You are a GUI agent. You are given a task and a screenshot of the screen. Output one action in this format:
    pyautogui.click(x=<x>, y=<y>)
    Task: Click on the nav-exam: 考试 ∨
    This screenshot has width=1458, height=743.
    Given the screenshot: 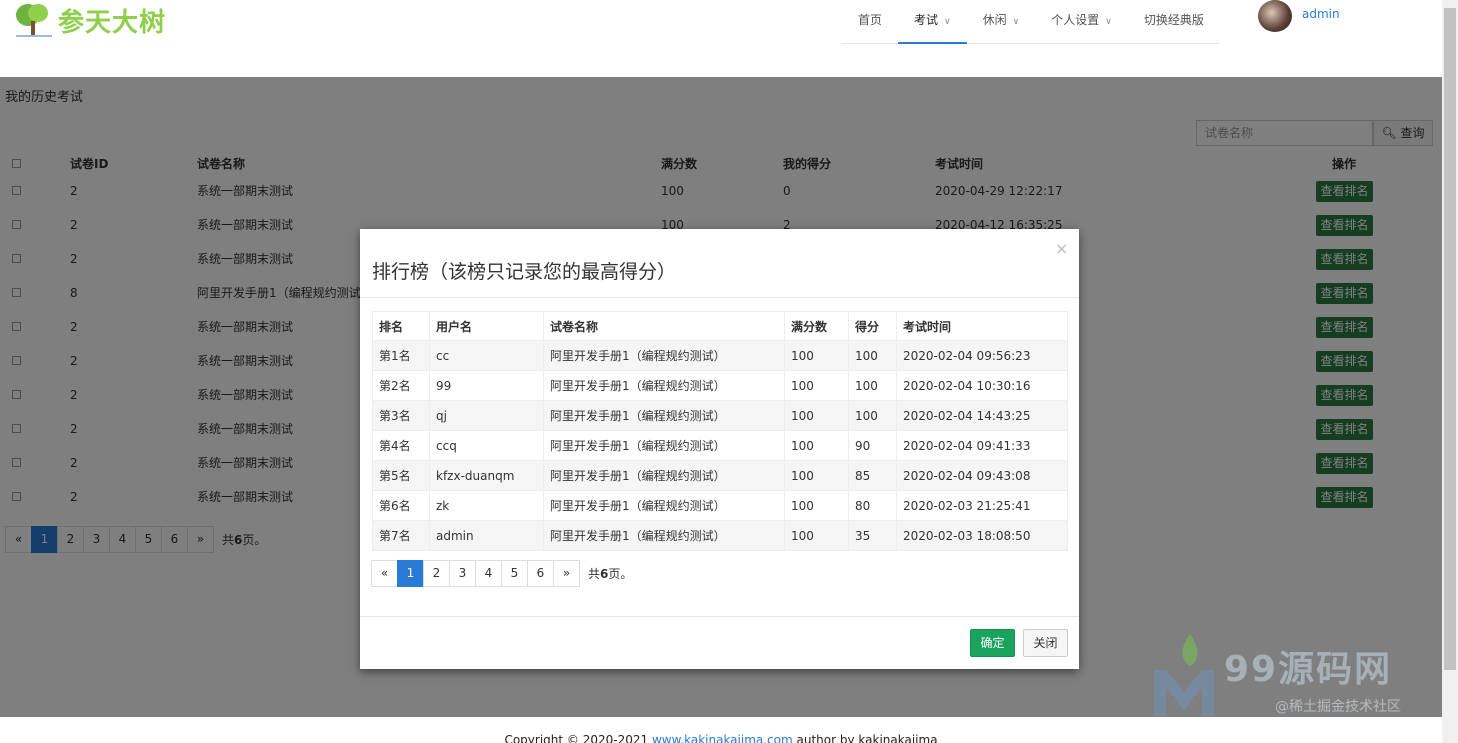 What is the action you would take?
    pyautogui.click(x=932, y=22)
    